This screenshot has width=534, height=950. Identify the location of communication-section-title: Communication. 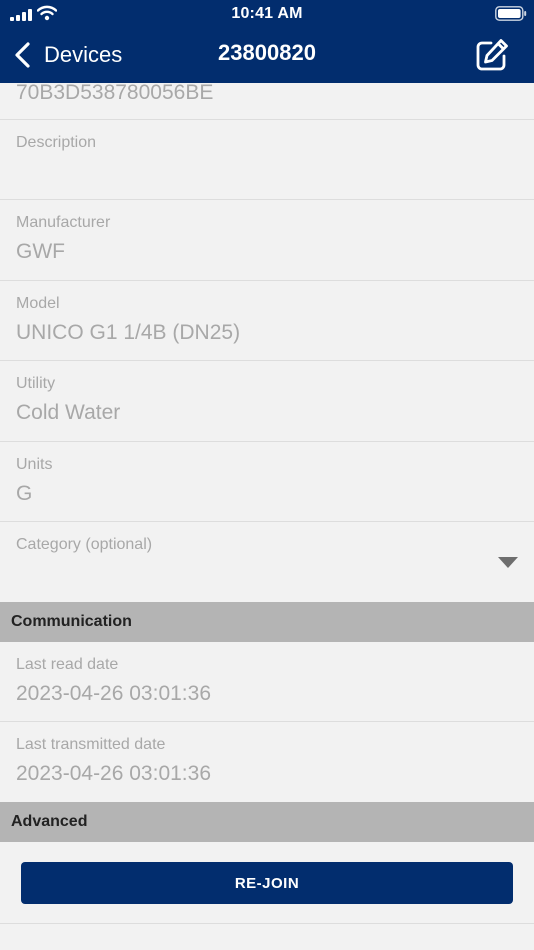
(71, 621).